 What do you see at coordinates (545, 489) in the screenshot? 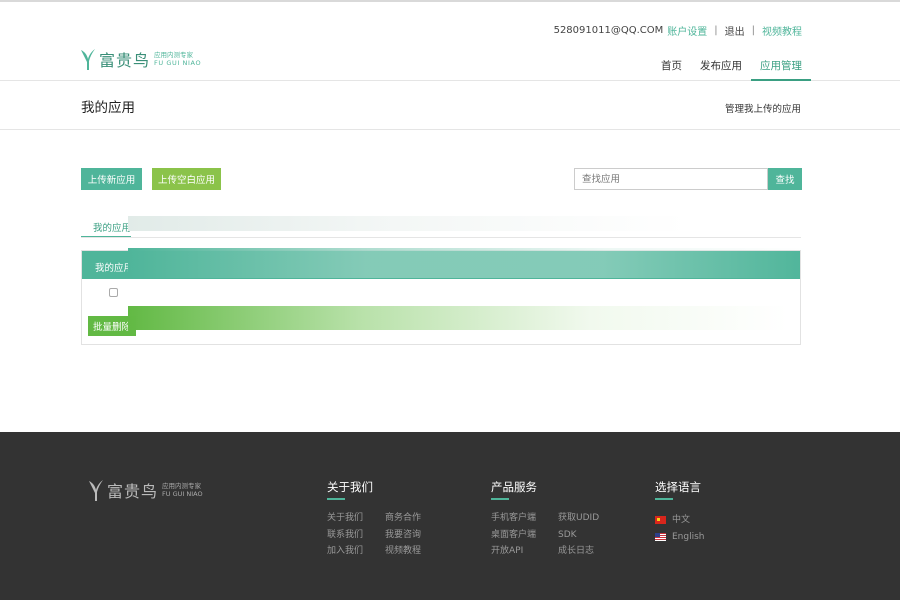
I see `footer-products-title: 产品服务` at bounding box center [545, 489].